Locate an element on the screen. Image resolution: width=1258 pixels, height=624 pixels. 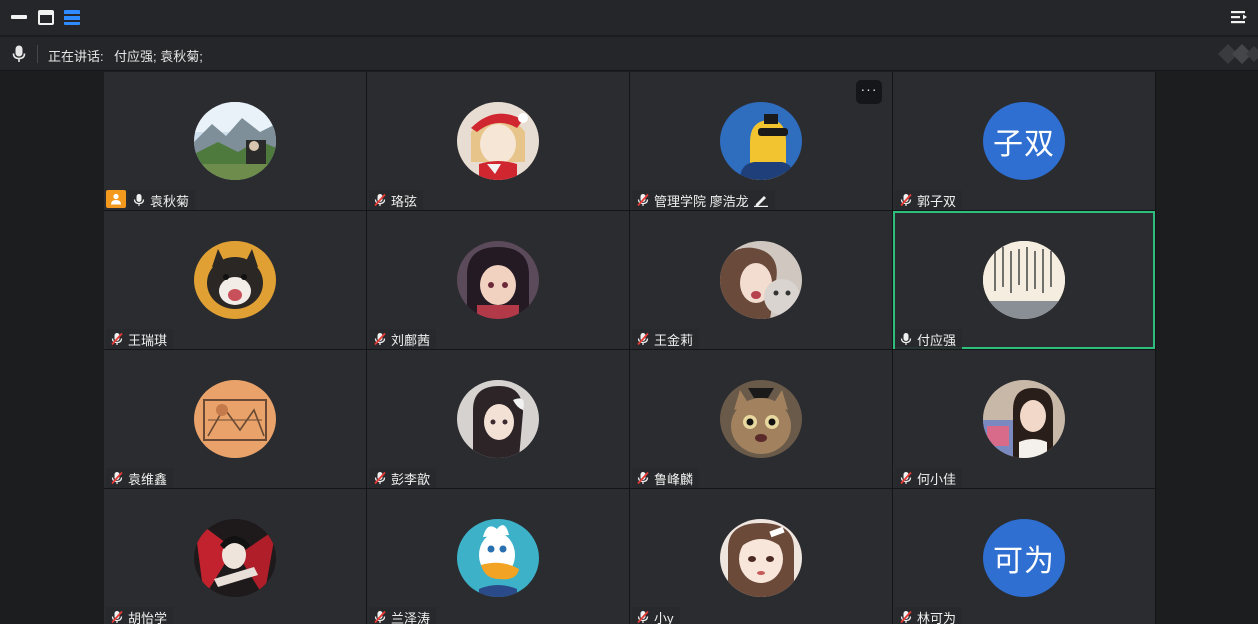
participant-label: 袁维鑫 is located at coordinates (140, 478).